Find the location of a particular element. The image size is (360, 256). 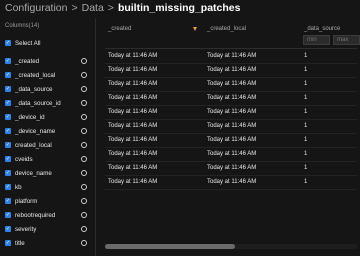

column-header-created: _created is located at coordinates (119, 29).